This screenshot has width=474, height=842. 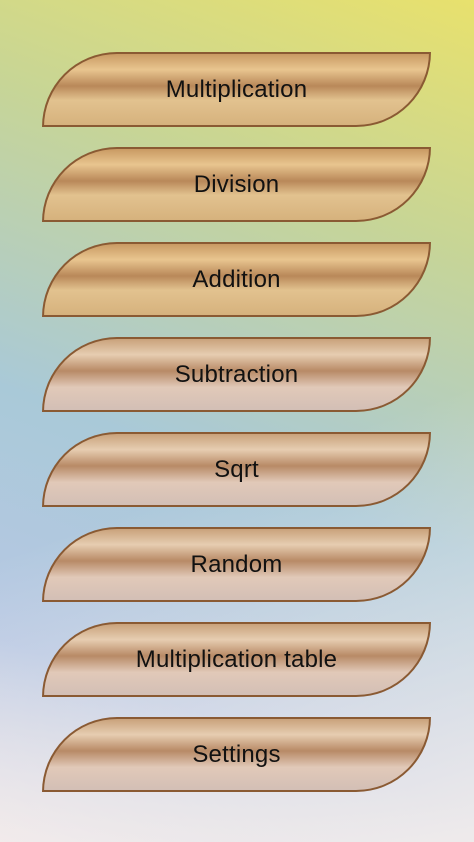 I want to click on multiplication-label: Multiplication, so click(x=236, y=89).